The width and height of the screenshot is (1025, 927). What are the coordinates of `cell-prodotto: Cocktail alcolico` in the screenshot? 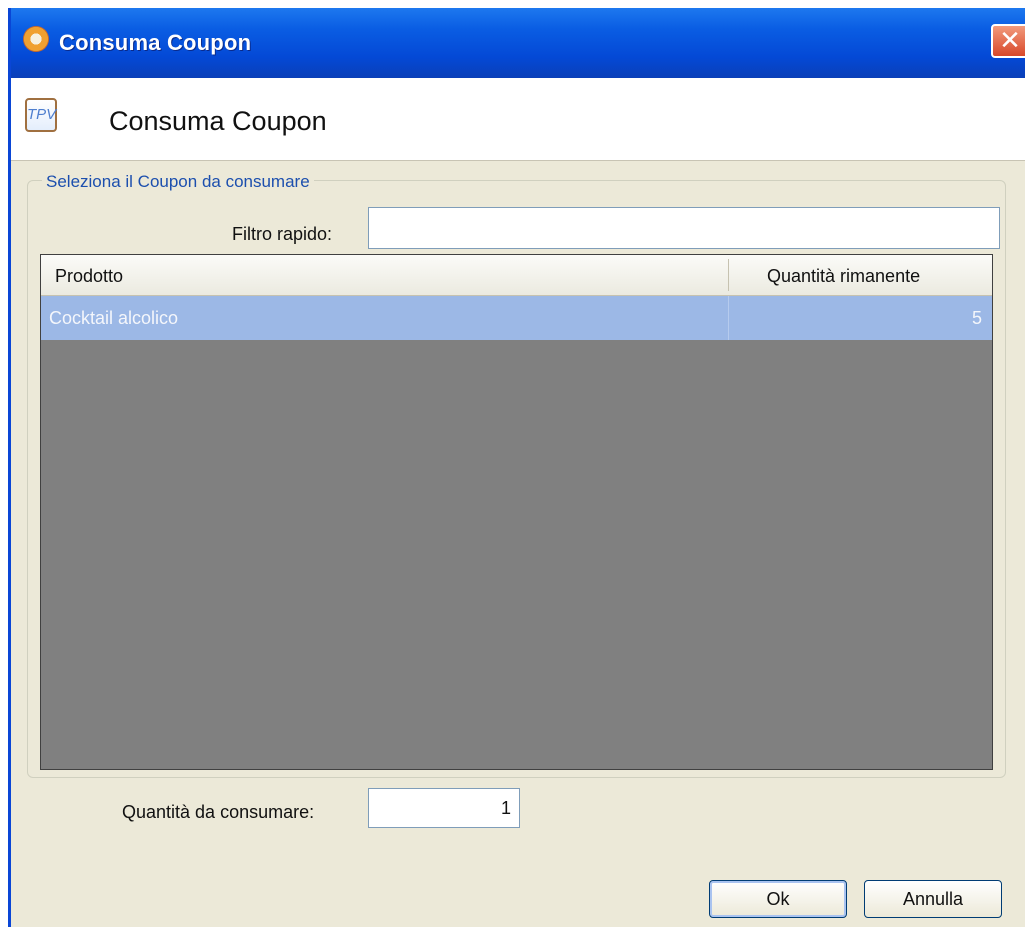 It's located at (114, 318).